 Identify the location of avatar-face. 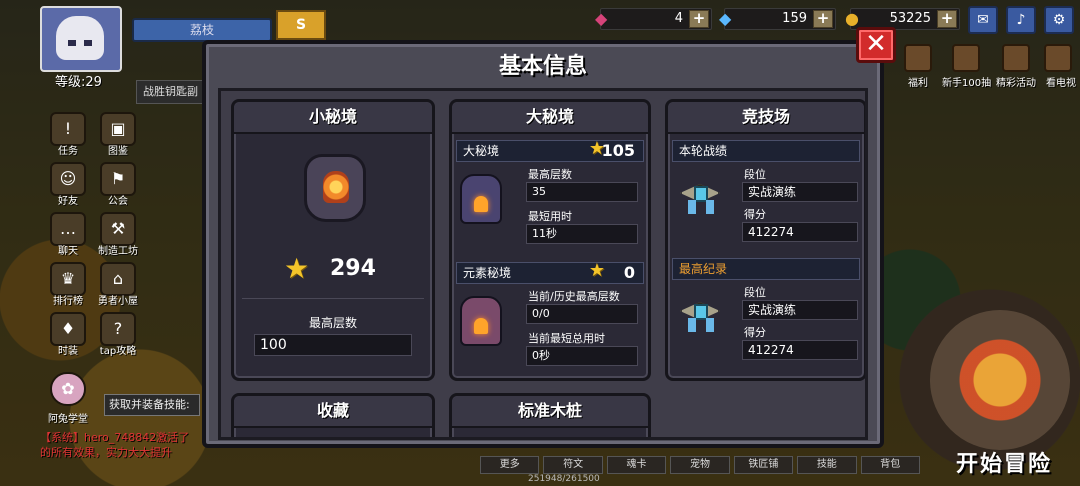
(80, 38).